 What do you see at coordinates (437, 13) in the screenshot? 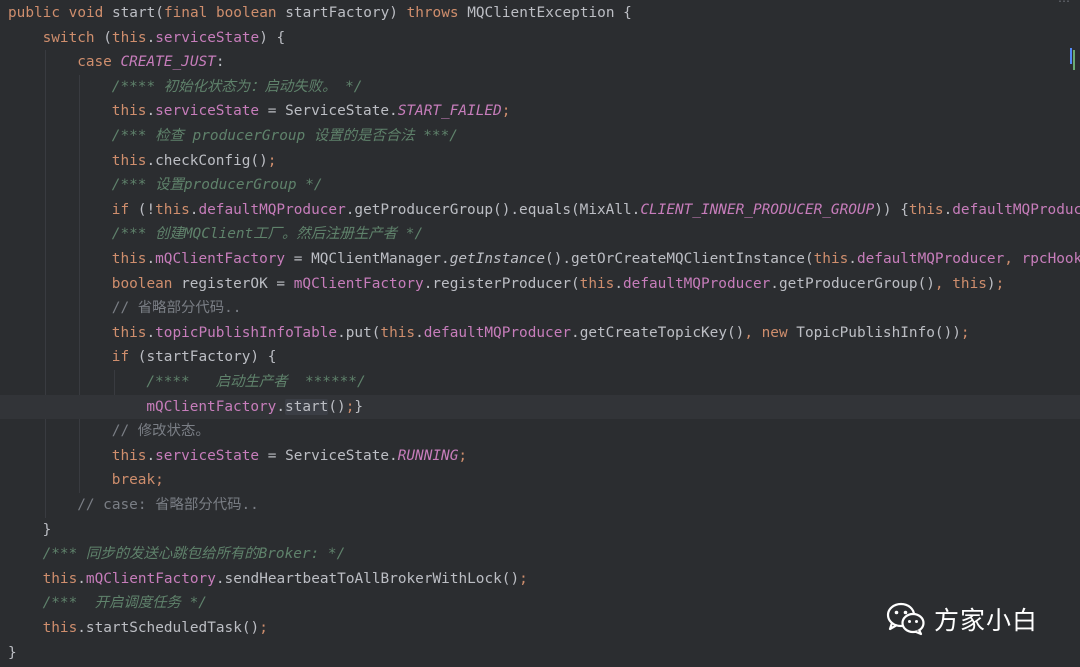
I see `code-token: throws` at bounding box center [437, 13].